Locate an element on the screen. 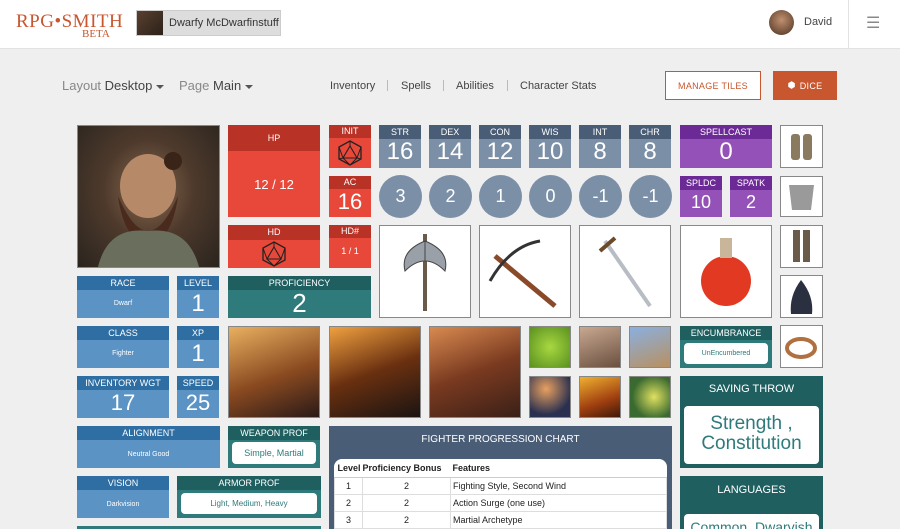  item-breastplate is located at coordinates (801, 196).